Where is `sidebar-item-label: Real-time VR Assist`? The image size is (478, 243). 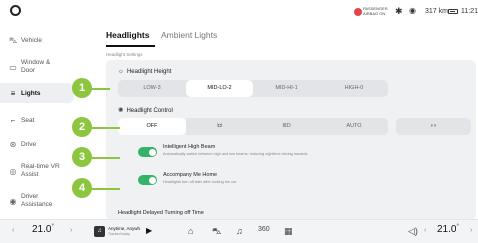 sidebar-item-label: Real-time VR Assist is located at coordinates (40, 170).